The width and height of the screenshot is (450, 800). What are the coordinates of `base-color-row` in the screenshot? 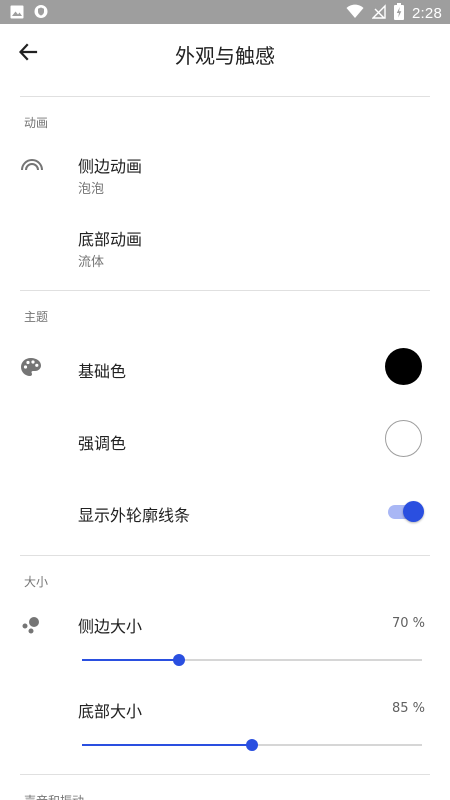 It's located at (225, 367).